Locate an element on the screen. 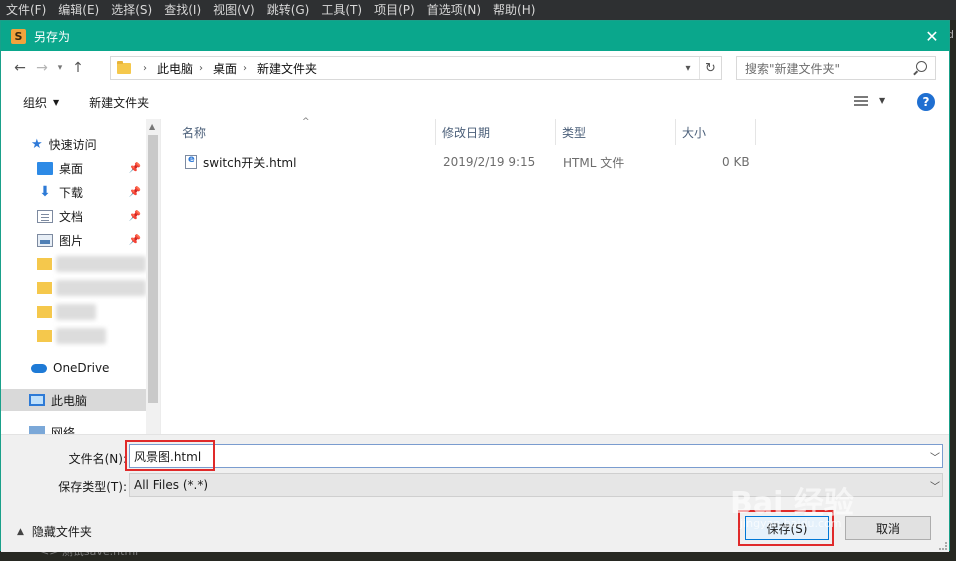  menu-edit: 编辑(E) is located at coordinates (78, 10).